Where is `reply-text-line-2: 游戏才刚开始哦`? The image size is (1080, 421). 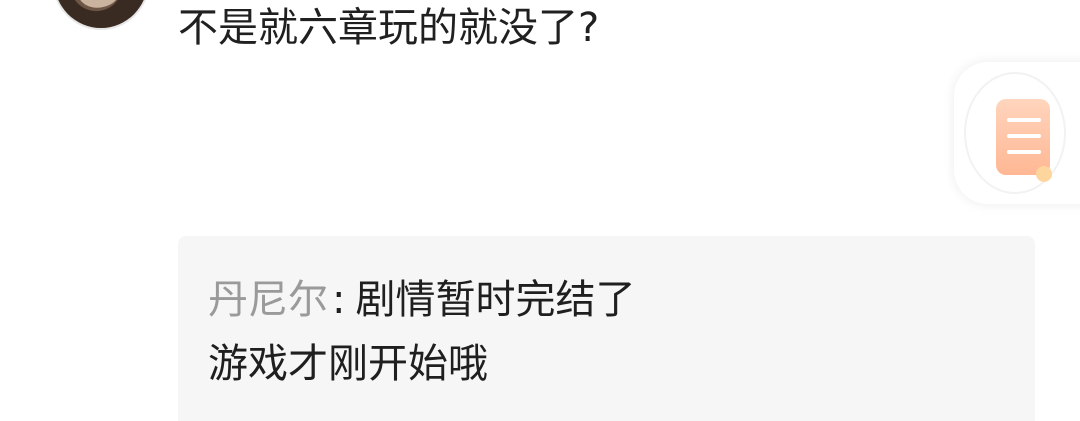 reply-text-line-2: 游戏才刚开始哦 is located at coordinates (348, 364).